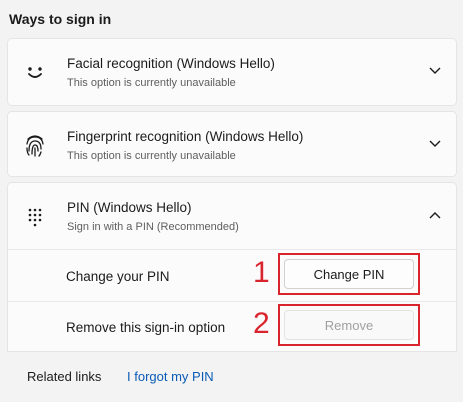  What do you see at coordinates (118, 276) in the screenshot?
I see `change-pin-label: Change your PIN` at bounding box center [118, 276].